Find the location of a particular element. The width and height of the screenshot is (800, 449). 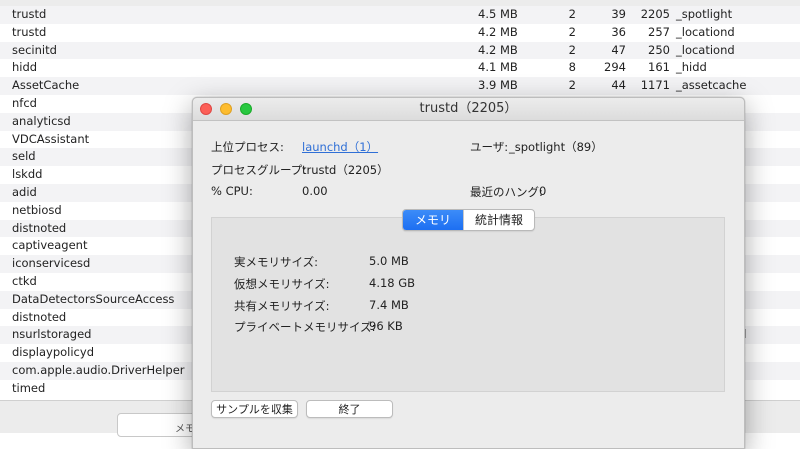

private-memory-value: 96 KB is located at coordinates (386, 326).